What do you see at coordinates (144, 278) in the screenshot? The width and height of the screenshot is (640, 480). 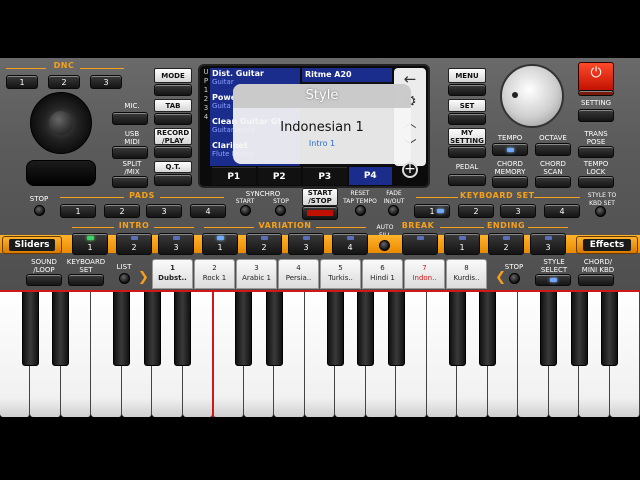 I see `chevron-left-icon: ❯` at bounding box center [144, 278].